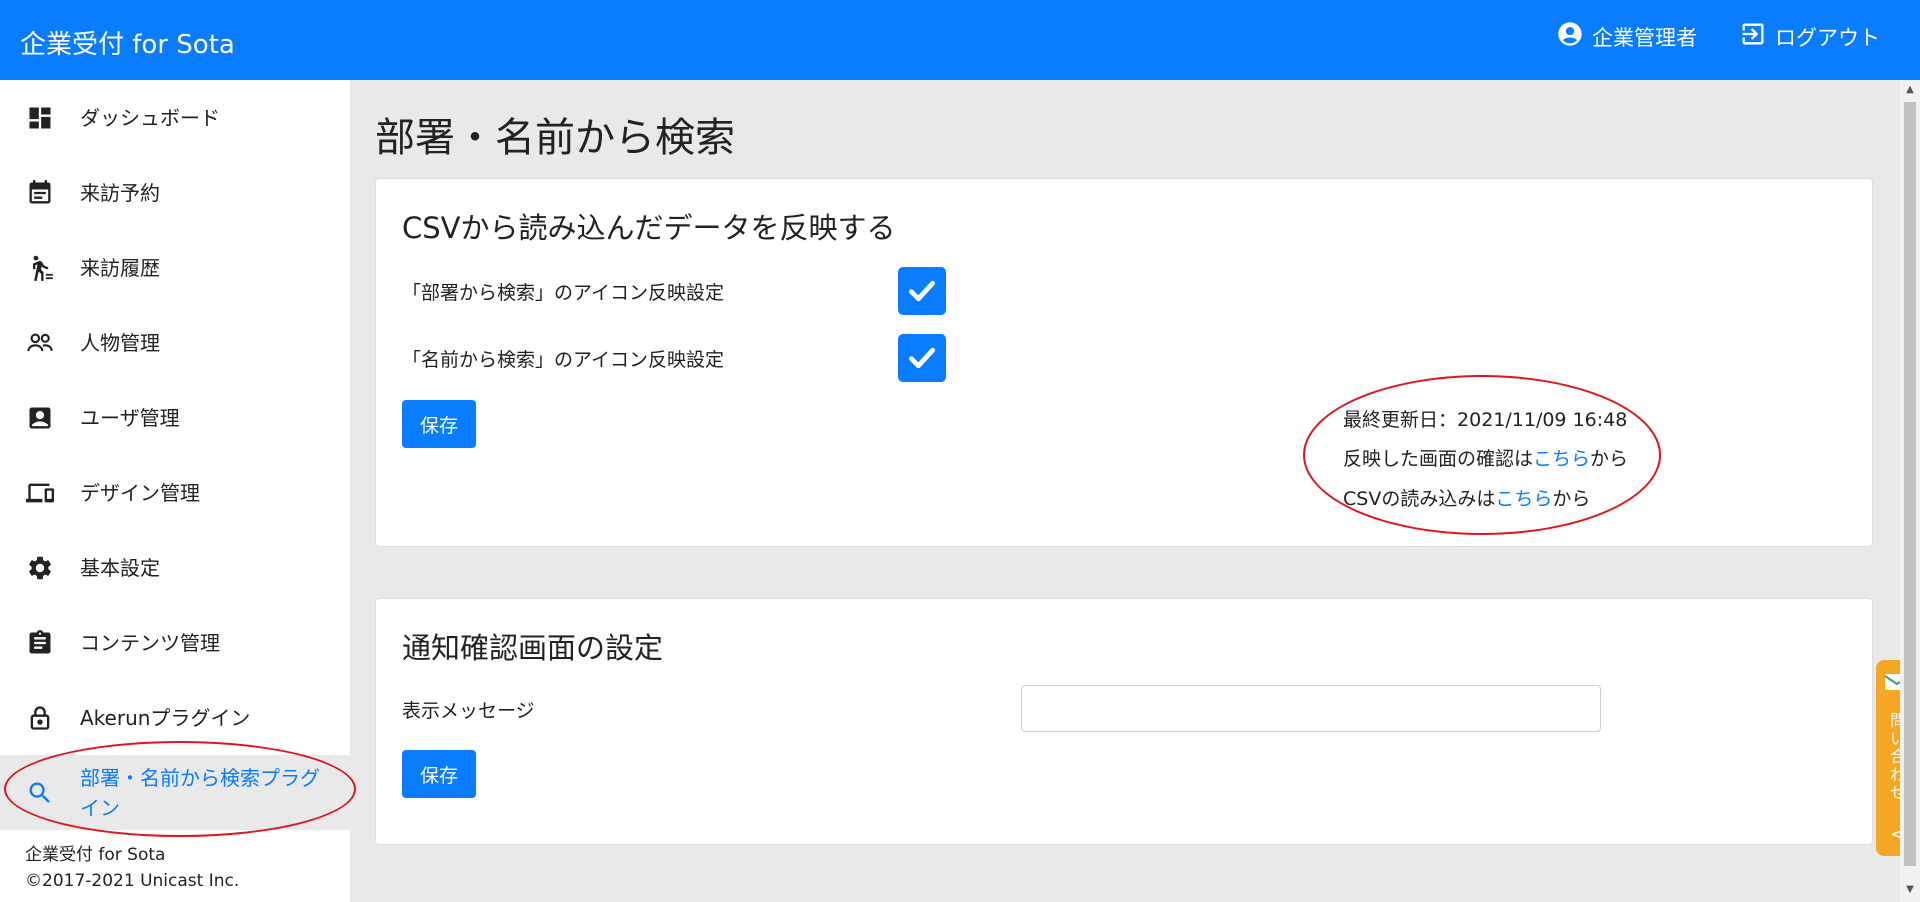 The width and height of the screenshot is (1920, 902). I want to click on sidebar-item-search-plugin: 部署・名前から検索プラグイン, so click(175, 792).